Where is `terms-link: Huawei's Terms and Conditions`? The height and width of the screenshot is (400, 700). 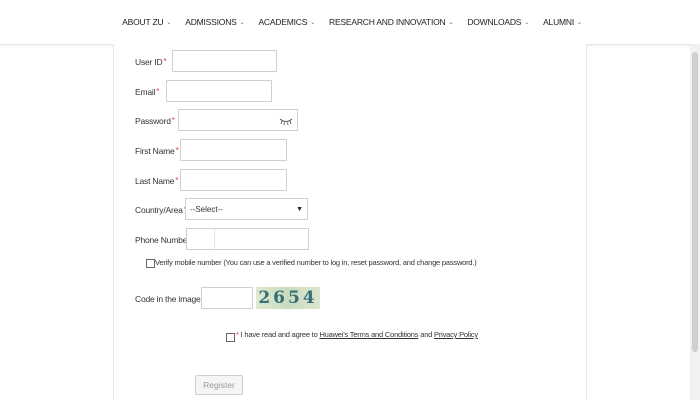 terms-link: Huawei's Terms and Conditions is located at coordinates (368, 334).